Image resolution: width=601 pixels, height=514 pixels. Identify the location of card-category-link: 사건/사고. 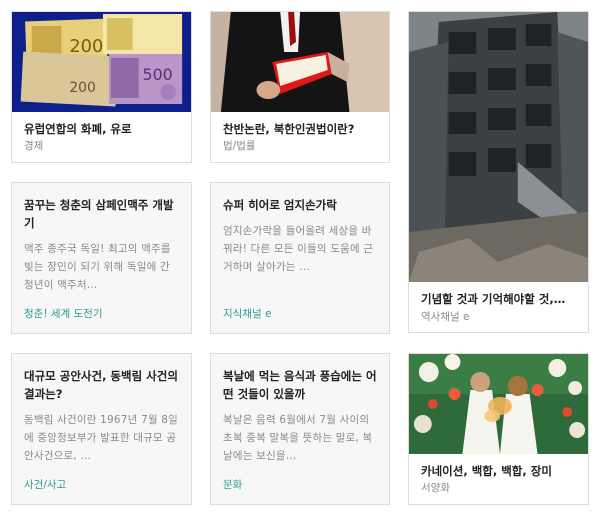
(101, 485).